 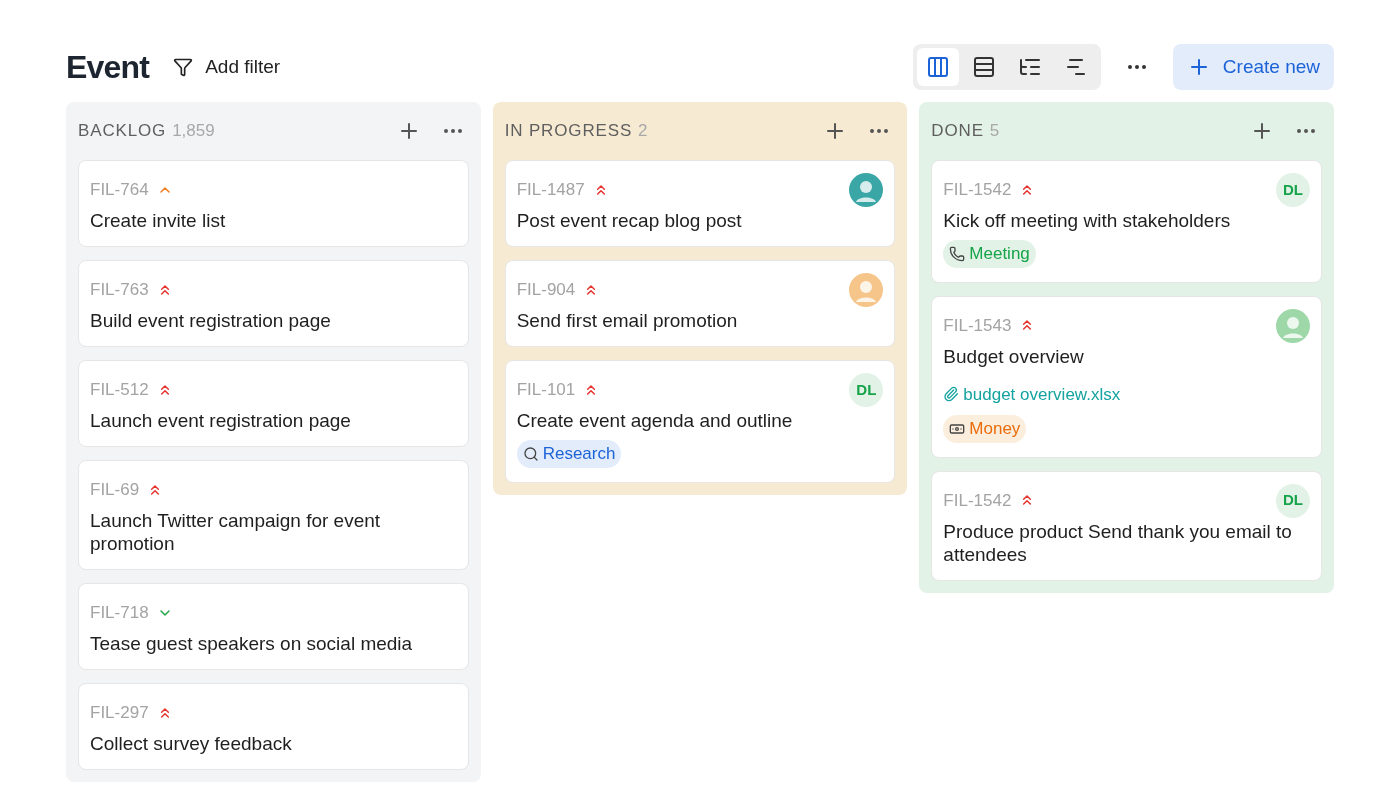 I want to click on task-card: FIL-764 Create invite list, so click(x=273, y=203).